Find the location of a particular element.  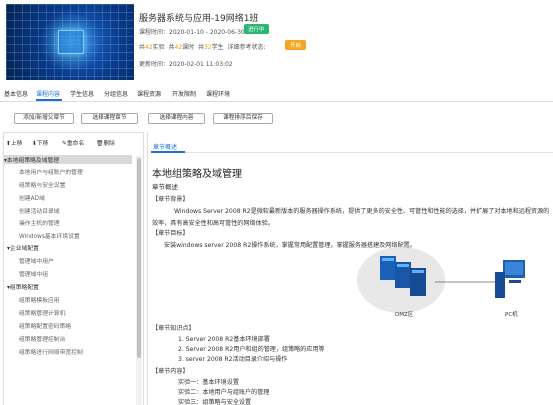

tree-item: 组策略与安全设置 is located at coordinates (42, 184).